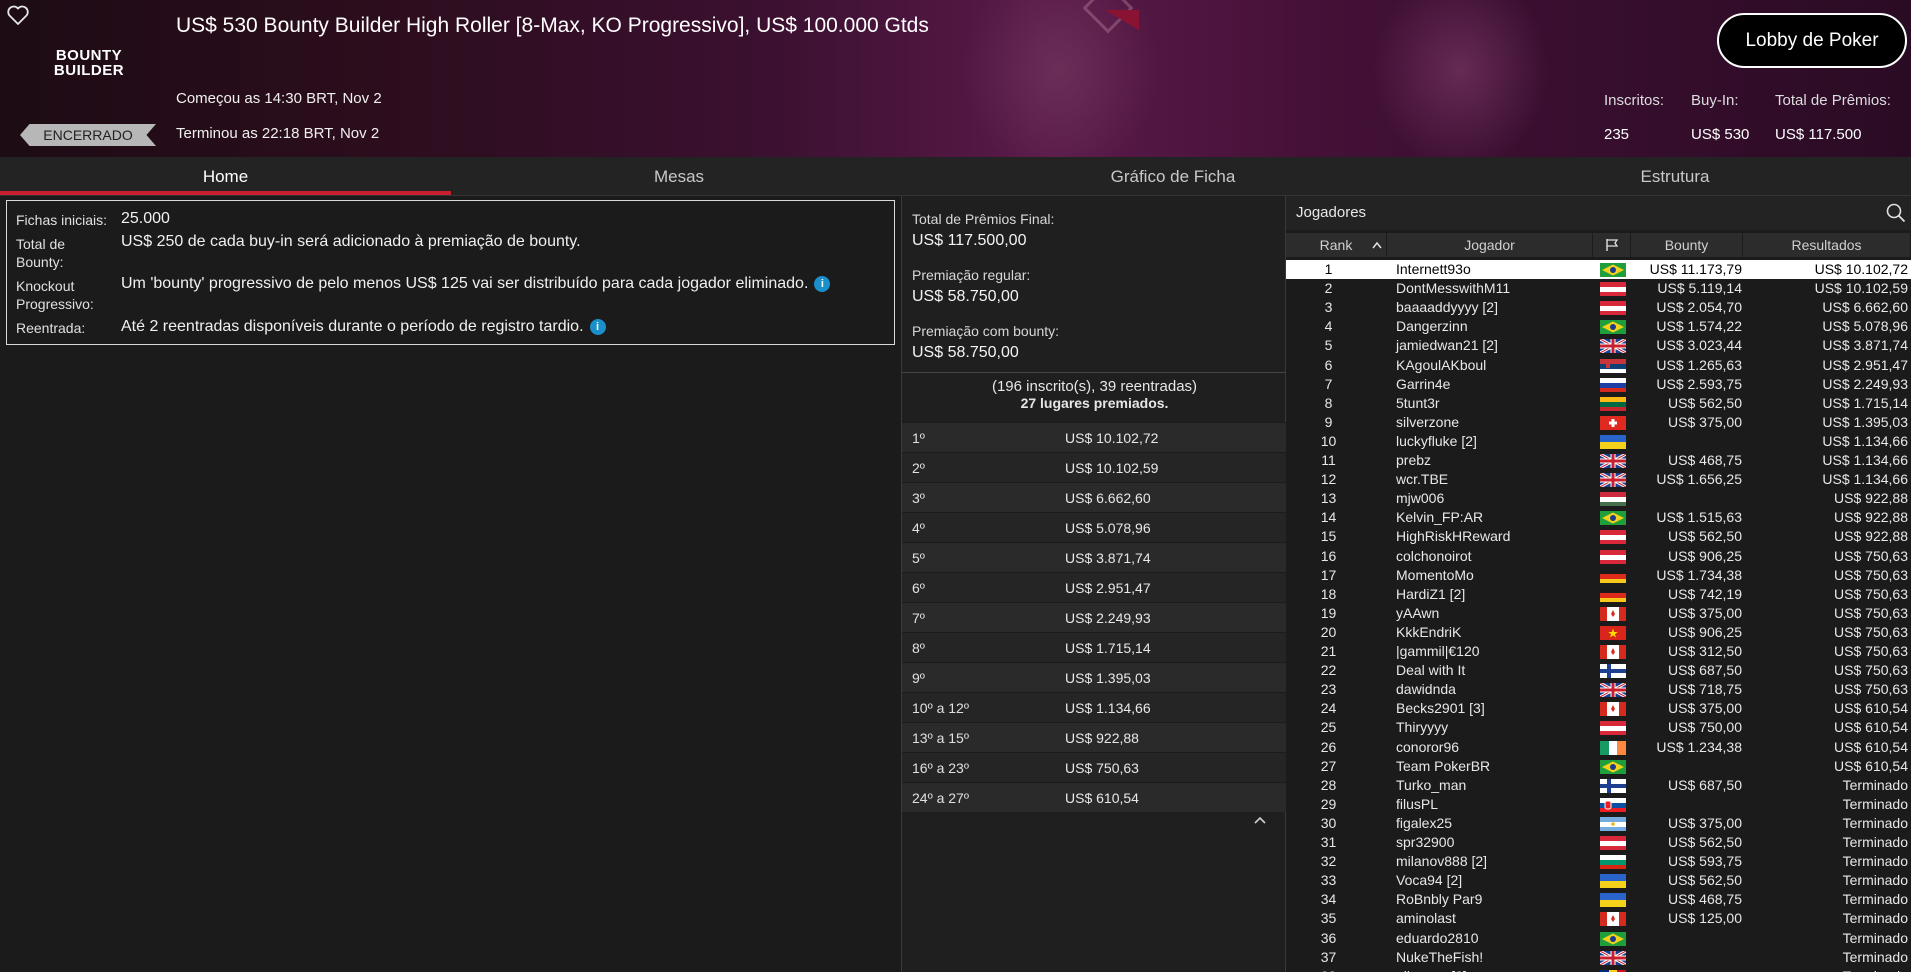 The image size is (1911, 972). I want to click on player-row: 38 allexvon [2] Terminado, so click(1598, 969).